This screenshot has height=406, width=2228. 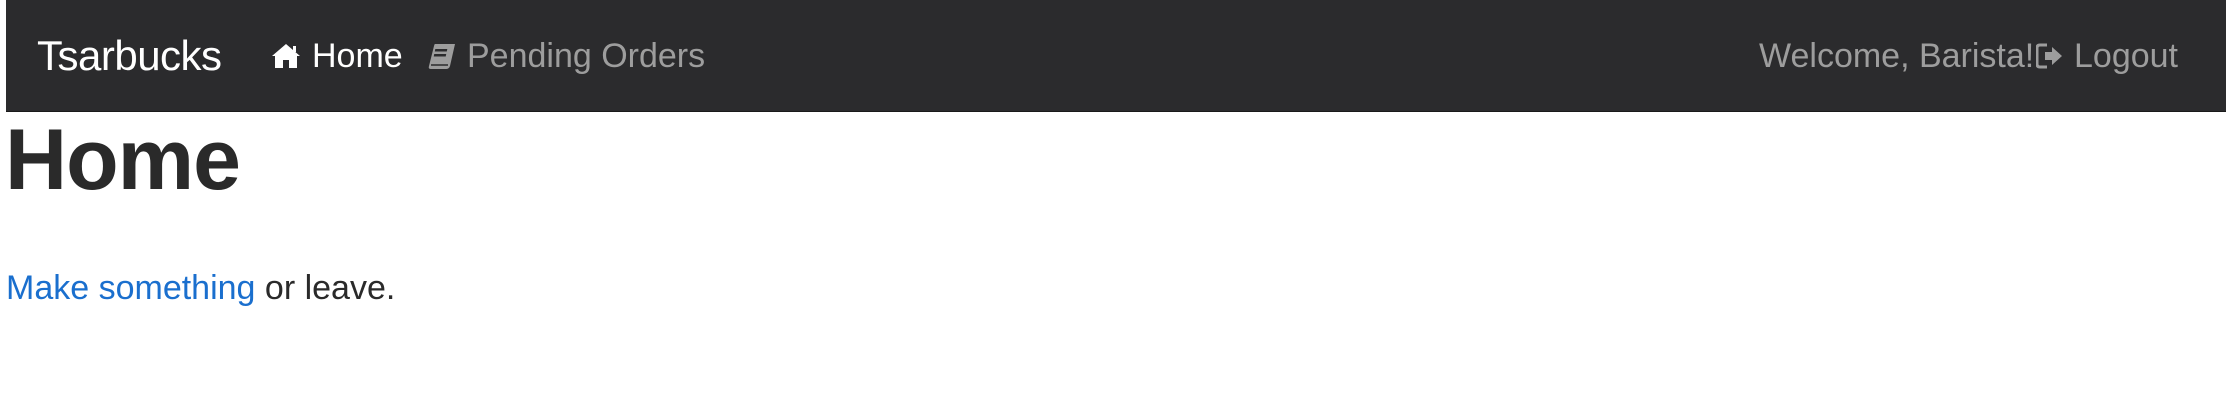 I want to click on nav-item-home: Home, so click(x=336, y=56).